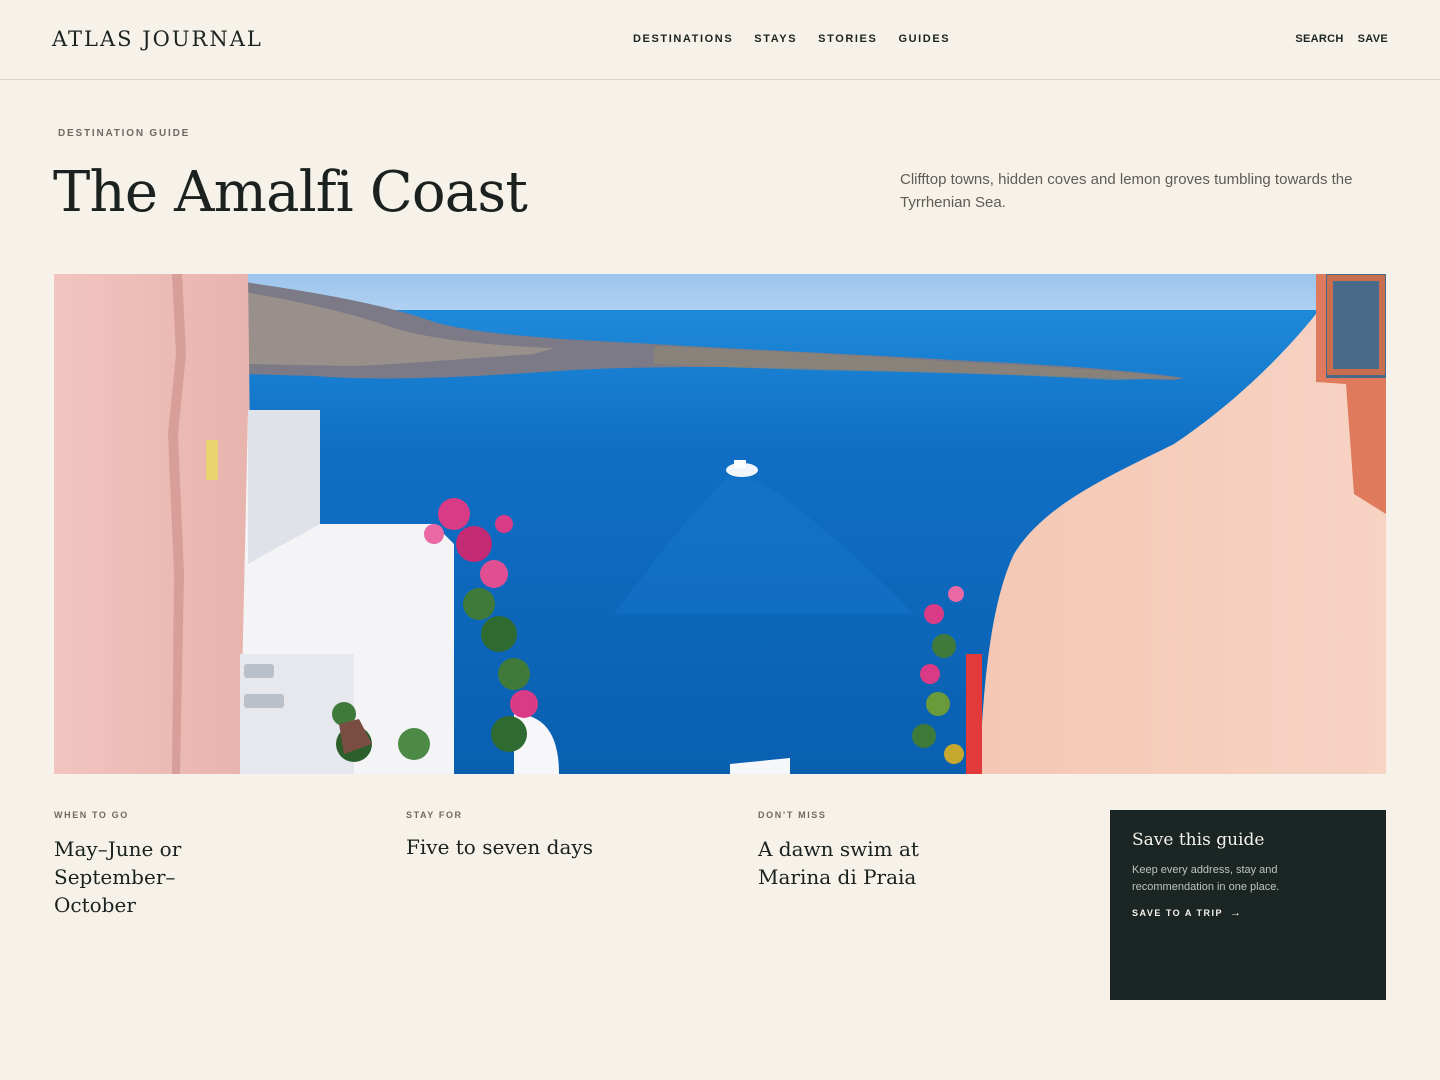 The height and width of the screenshot is (1080, 1440). Describe the element at coordinates (499, 847) in the screenshot. I see `fact-value: Five to seven days` at that location.